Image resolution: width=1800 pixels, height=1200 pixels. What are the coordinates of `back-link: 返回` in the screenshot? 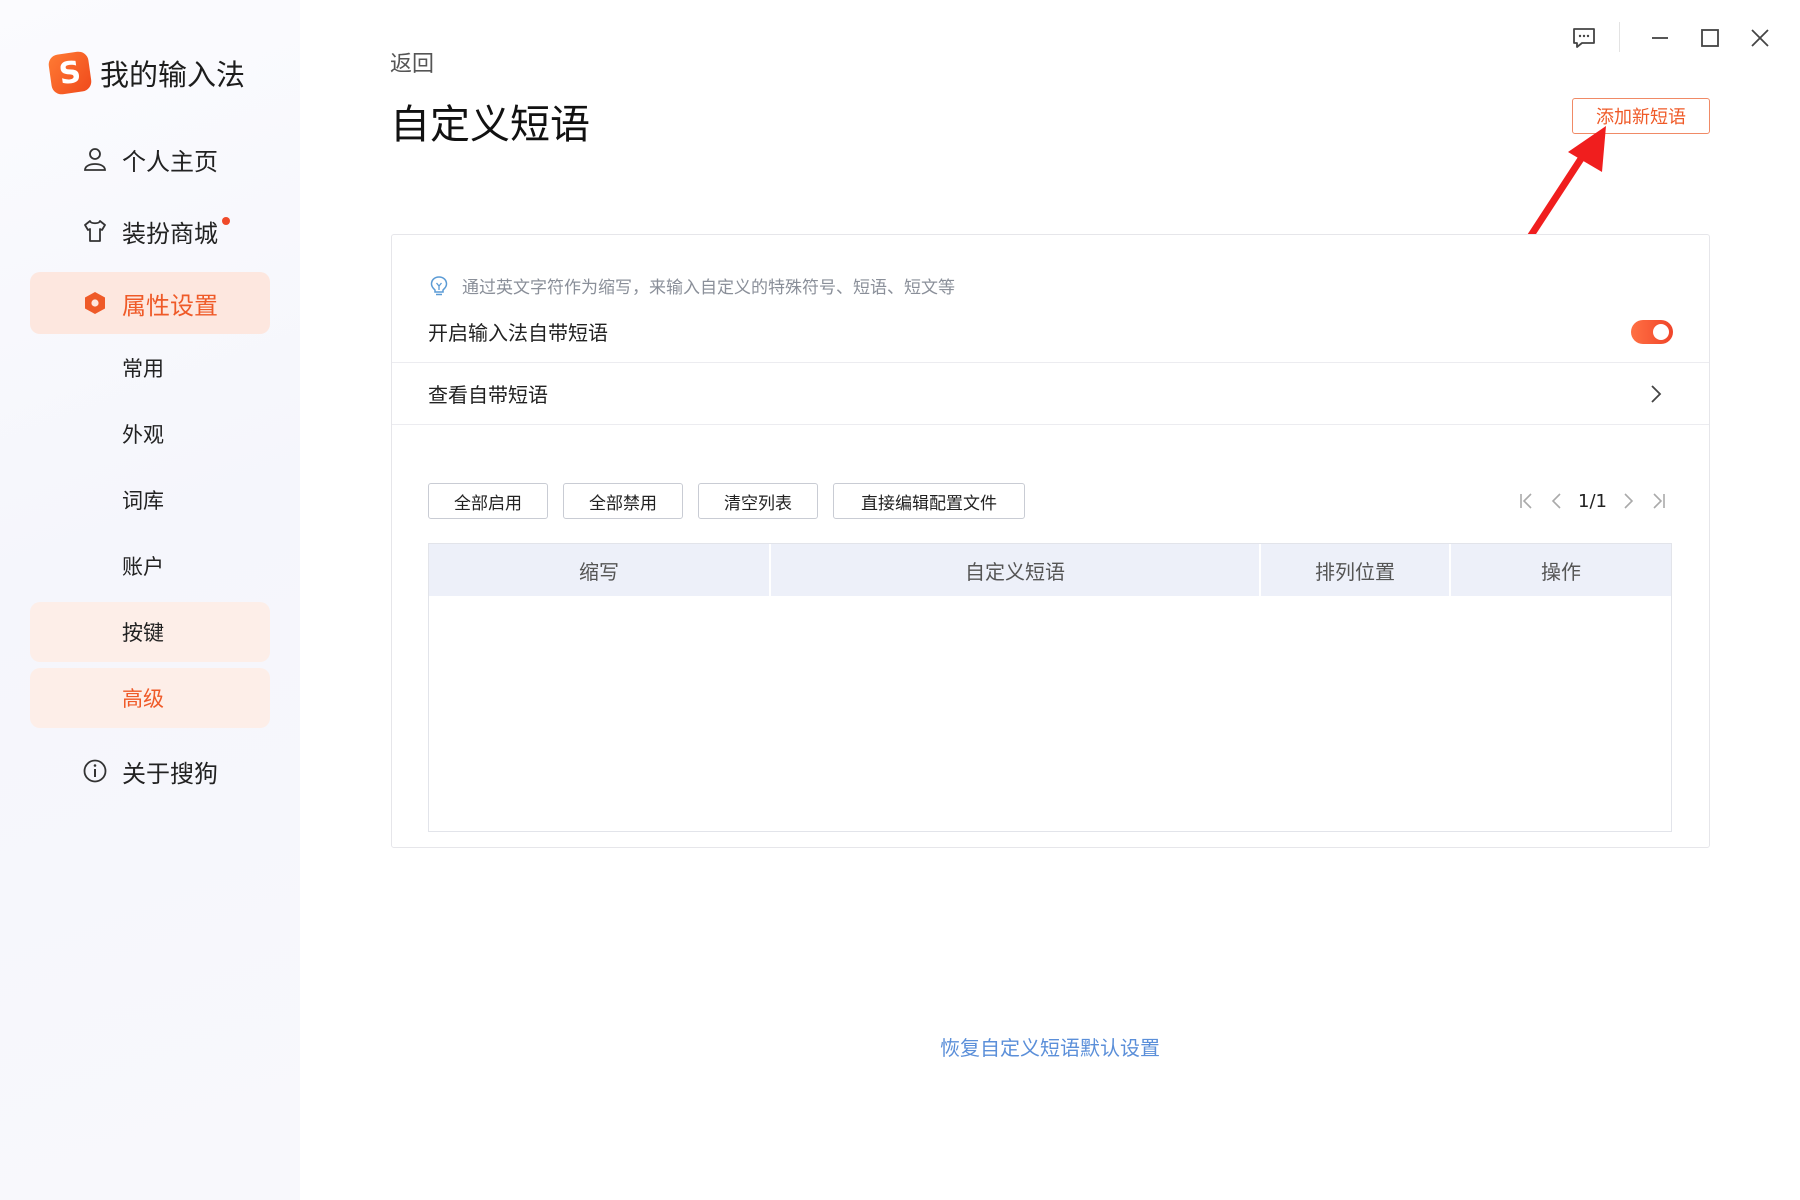 It's located at (412, 62).